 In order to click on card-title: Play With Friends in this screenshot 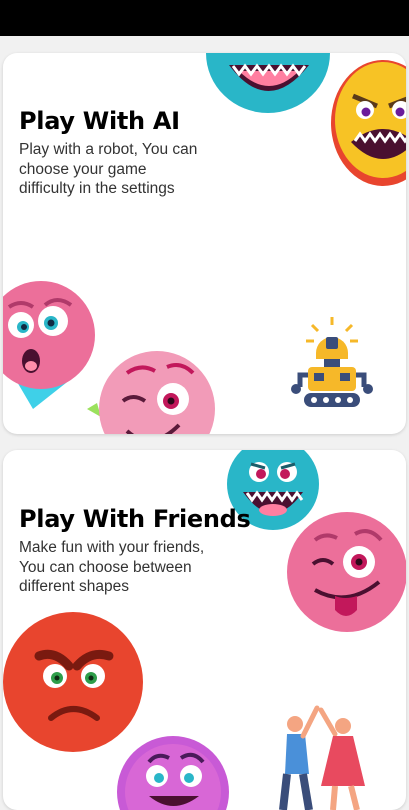, I will do `click(135, 519)`.